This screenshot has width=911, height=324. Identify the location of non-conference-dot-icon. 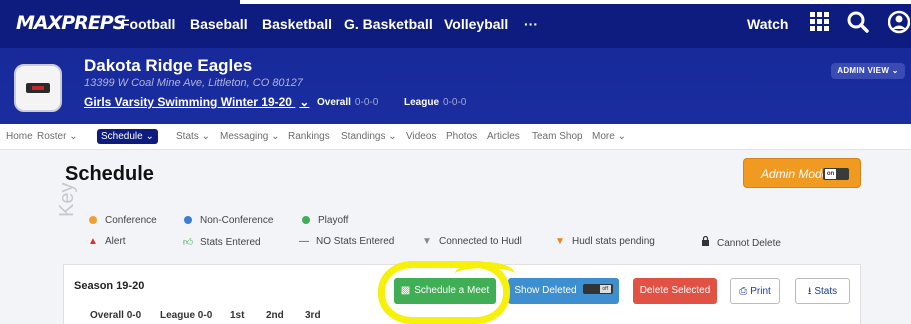
(188, 220).